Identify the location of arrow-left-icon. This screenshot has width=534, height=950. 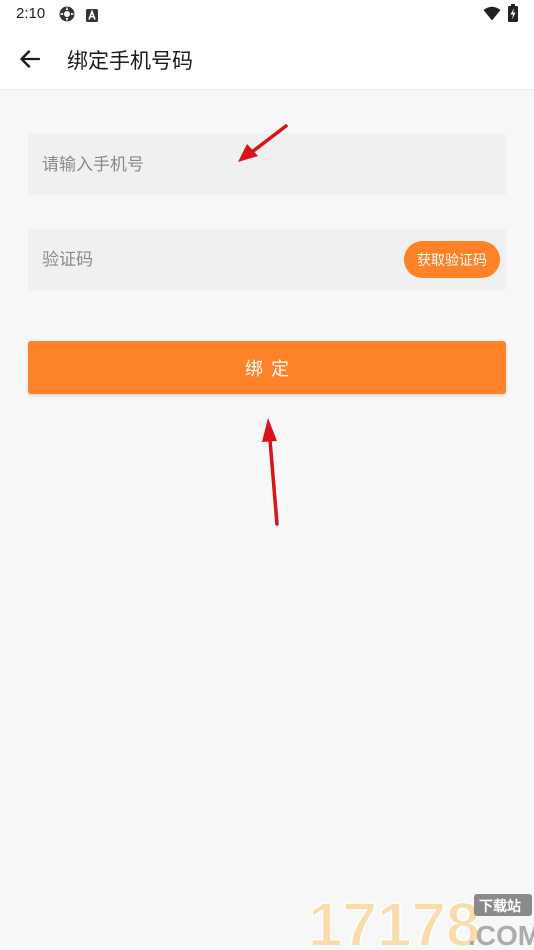
(30, 59).